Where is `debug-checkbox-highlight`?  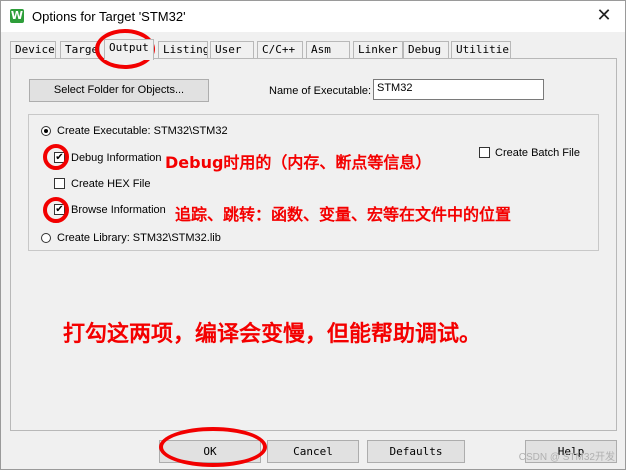 debug-checkbox-highlight is located at coordinates (56, 157).